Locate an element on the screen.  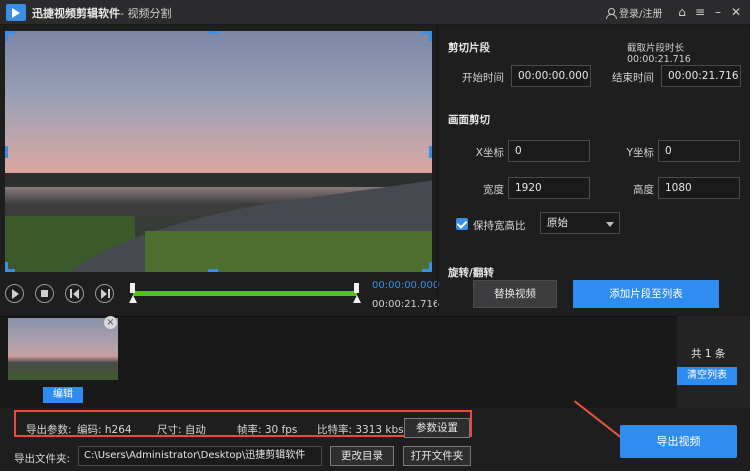
title-bar: 迅捷视频剪辑软件 - 视频分割 登录/注册 ⌂ ≡ – ✕ is located at coordinates (375, 12).